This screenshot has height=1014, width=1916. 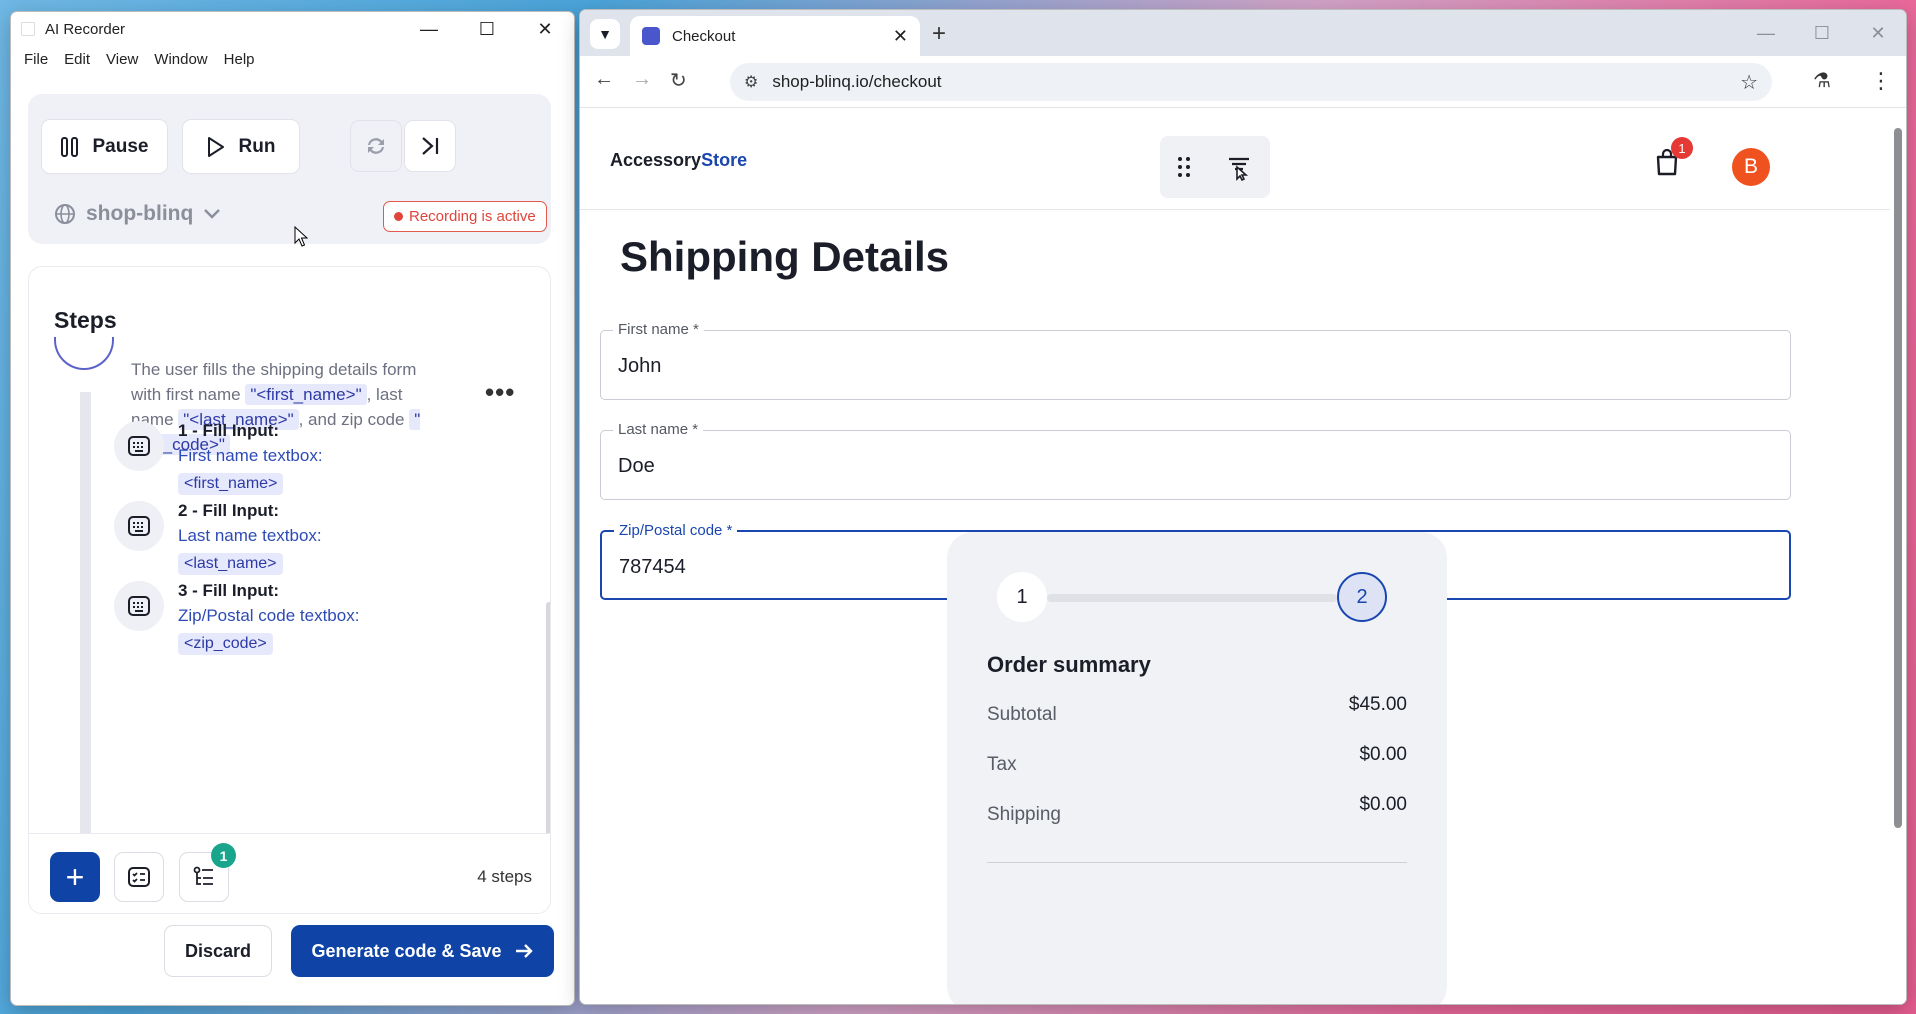 What do you see at coordinates (656, 160) in the screenshot?
I see `logo-part-a: Accessory` at bounding box center [656, 160].